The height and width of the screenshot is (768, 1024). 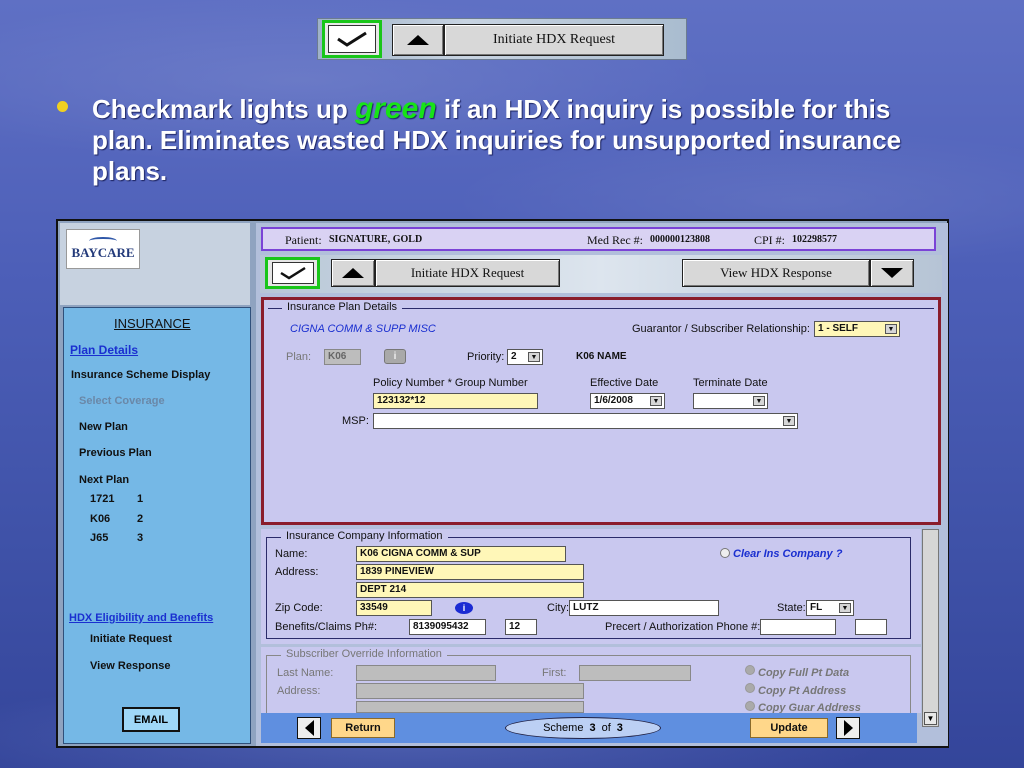 What do you see at coordinates (131, 639) in the screenshot?
I see `sidebar-item-initiate-request: Initiate Request` at bounding box center [131, 639].